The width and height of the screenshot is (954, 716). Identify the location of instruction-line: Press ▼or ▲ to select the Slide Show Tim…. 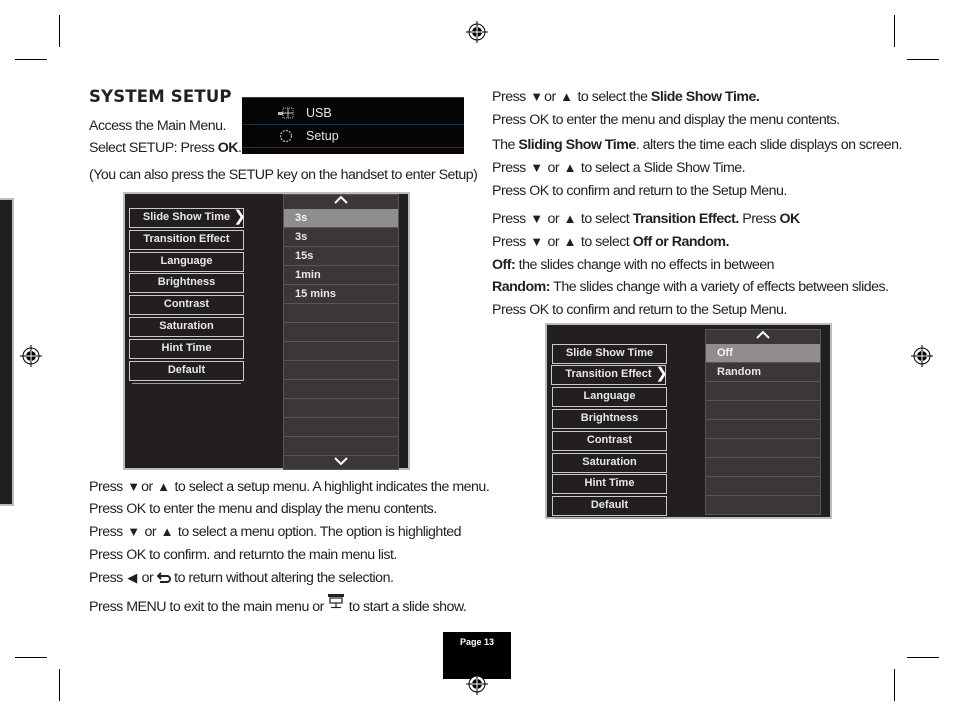
(626, 97).